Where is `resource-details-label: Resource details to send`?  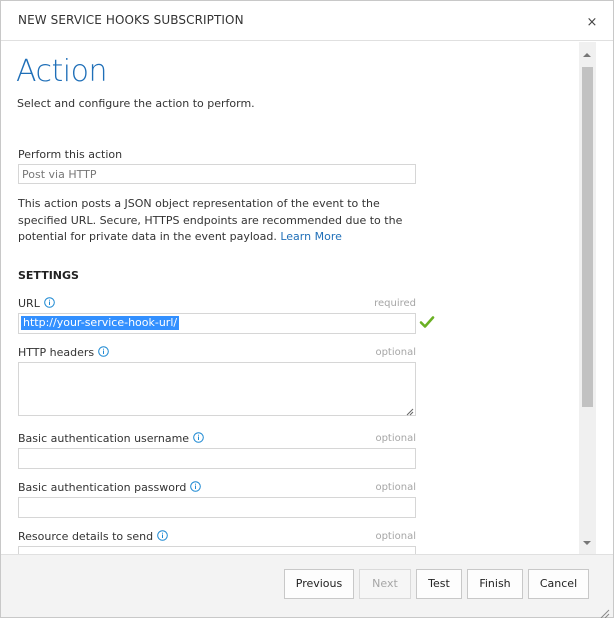
resource-details-label: Resource details to send is located at coordinates (93, 536).